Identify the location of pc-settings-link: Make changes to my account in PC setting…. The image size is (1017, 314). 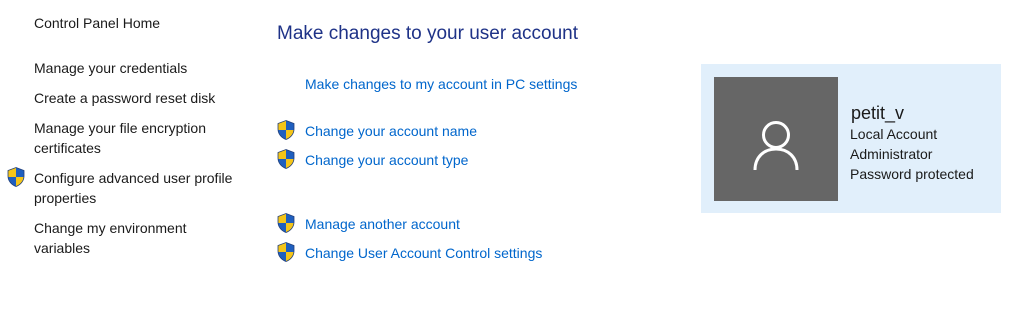
(441, 84).